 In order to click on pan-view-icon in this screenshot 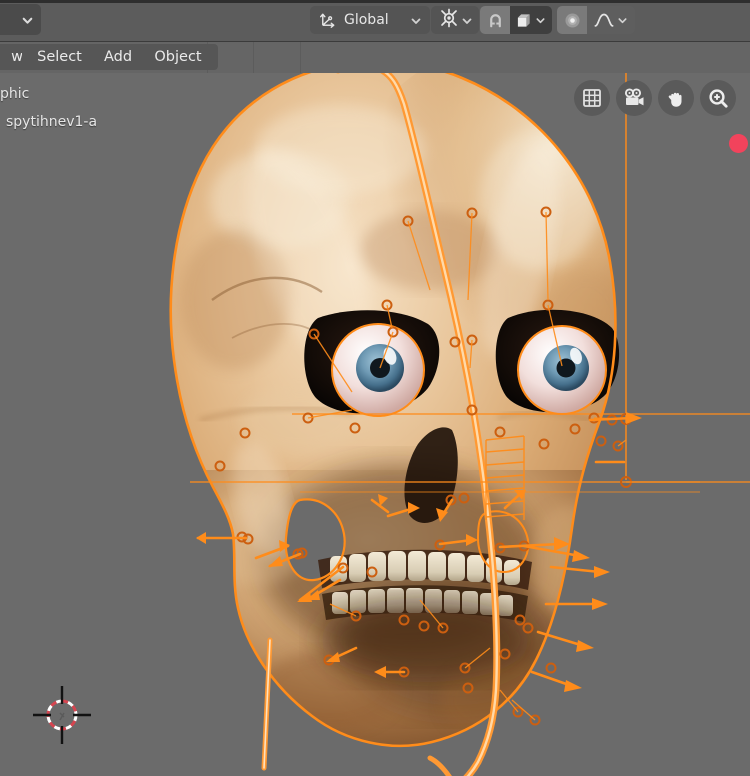, I will do `click(676, 98)`.